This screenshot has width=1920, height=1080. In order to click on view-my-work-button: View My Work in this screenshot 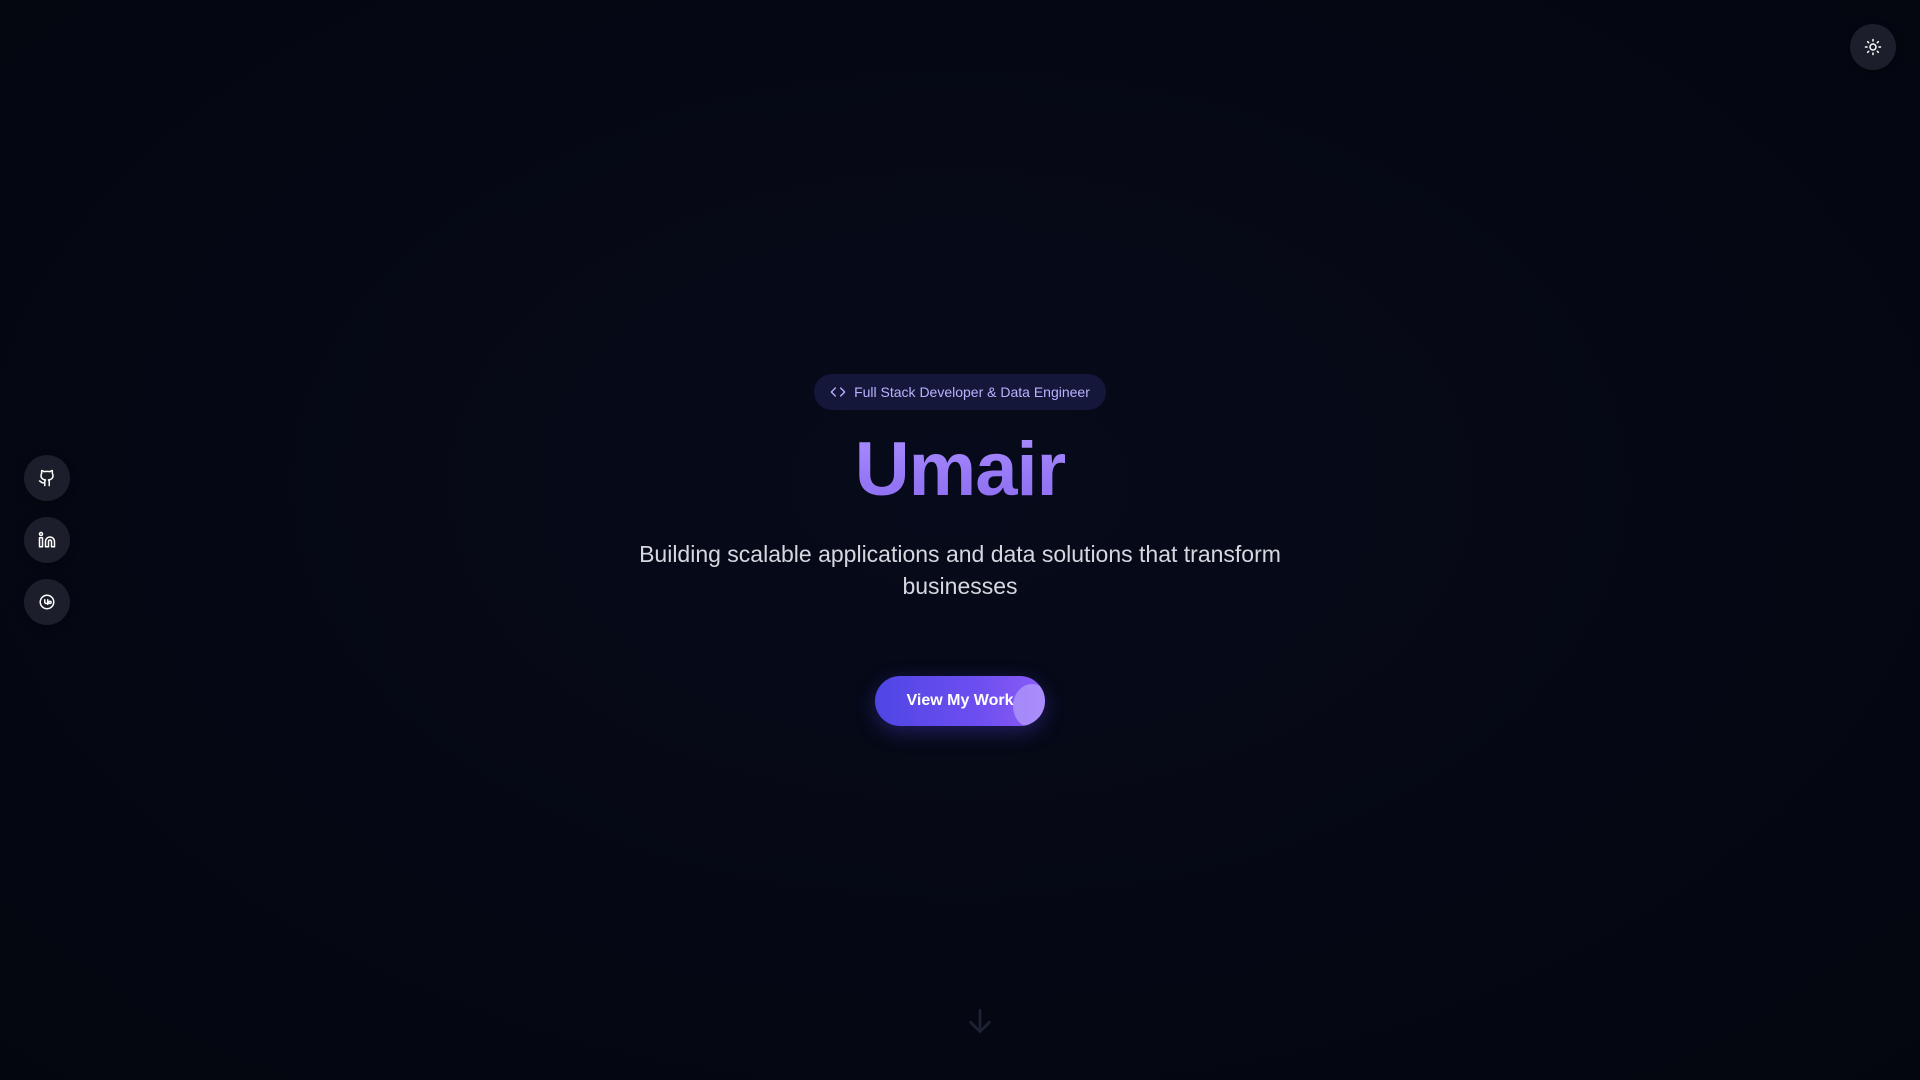, I will do `click(960, 701)`.